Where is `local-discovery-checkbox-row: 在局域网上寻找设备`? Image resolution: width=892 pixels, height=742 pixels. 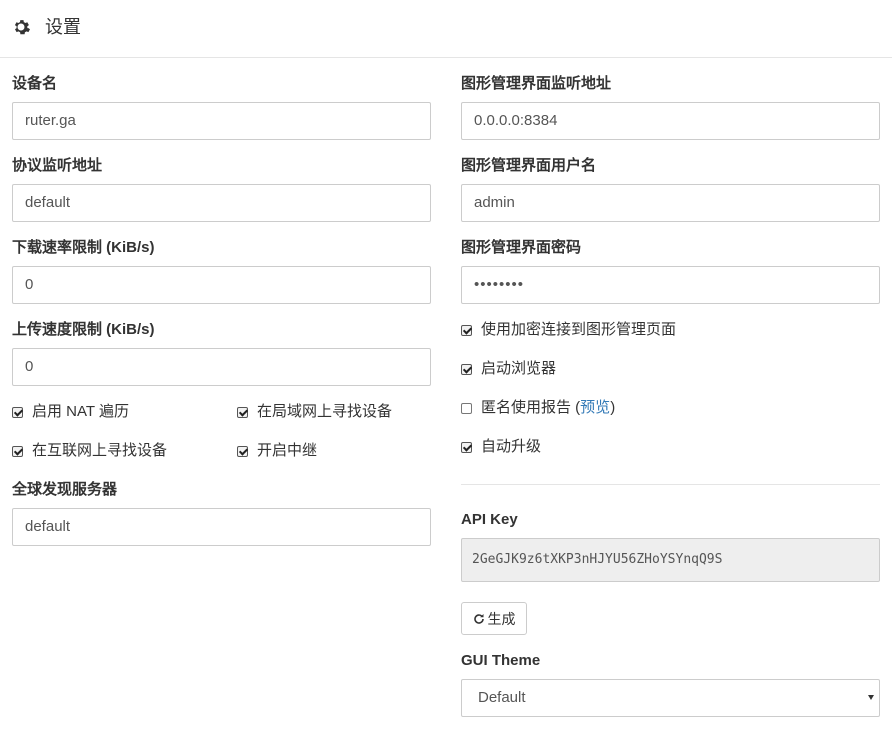
local-discovery-checkbox-row: 在局域网上寻找设备 is located at coordinates (314, 412).